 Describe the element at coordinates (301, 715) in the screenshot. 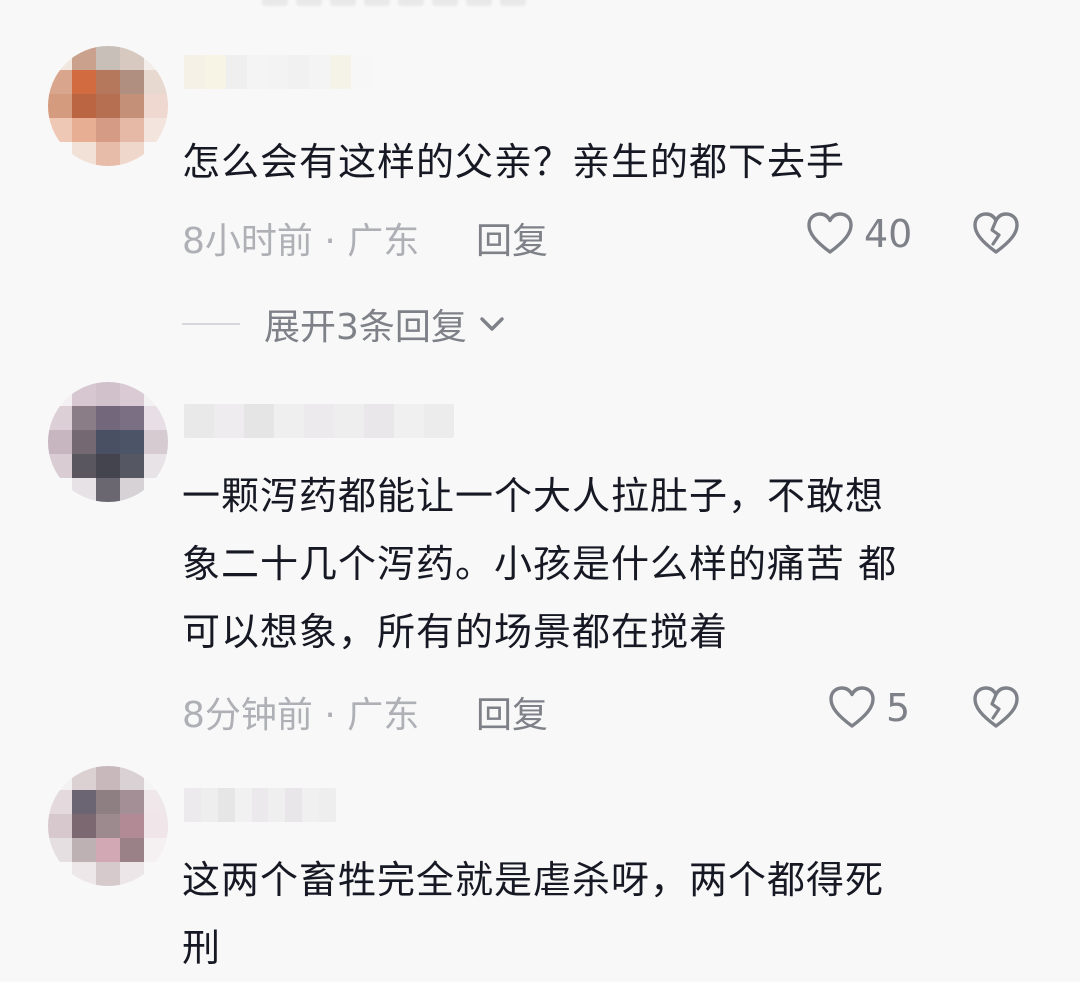

I see `comment-time-location: 8分钟前 · 广东` at that location.